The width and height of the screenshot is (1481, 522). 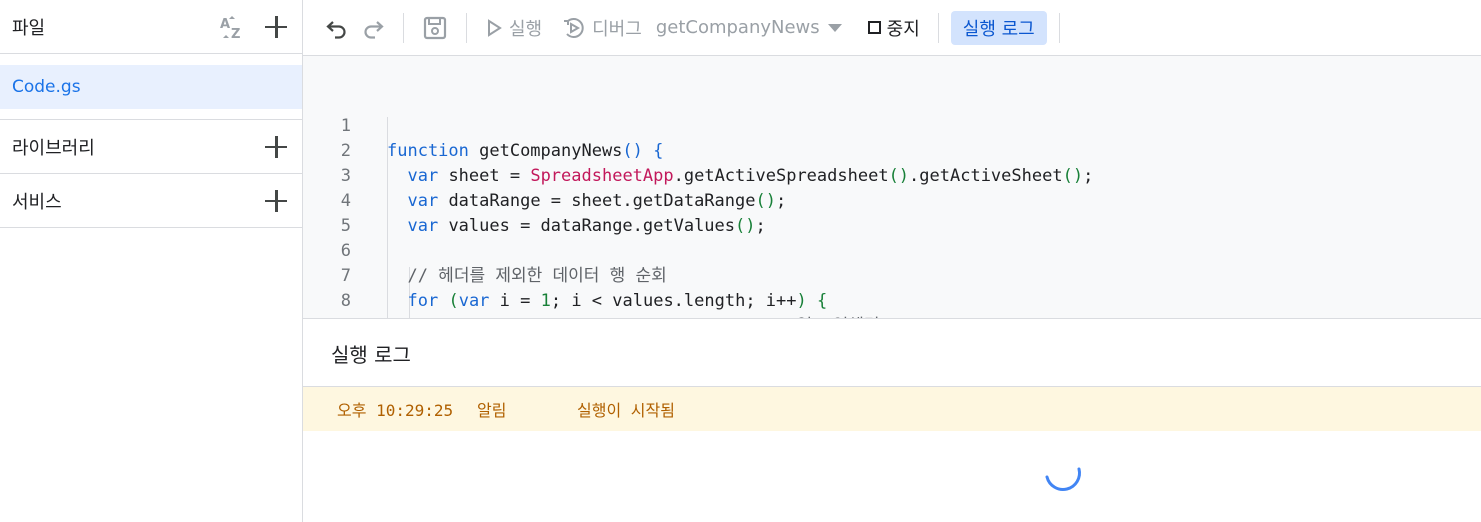 I want to click on debug-button: 디버그, so click(x=602, y=28).